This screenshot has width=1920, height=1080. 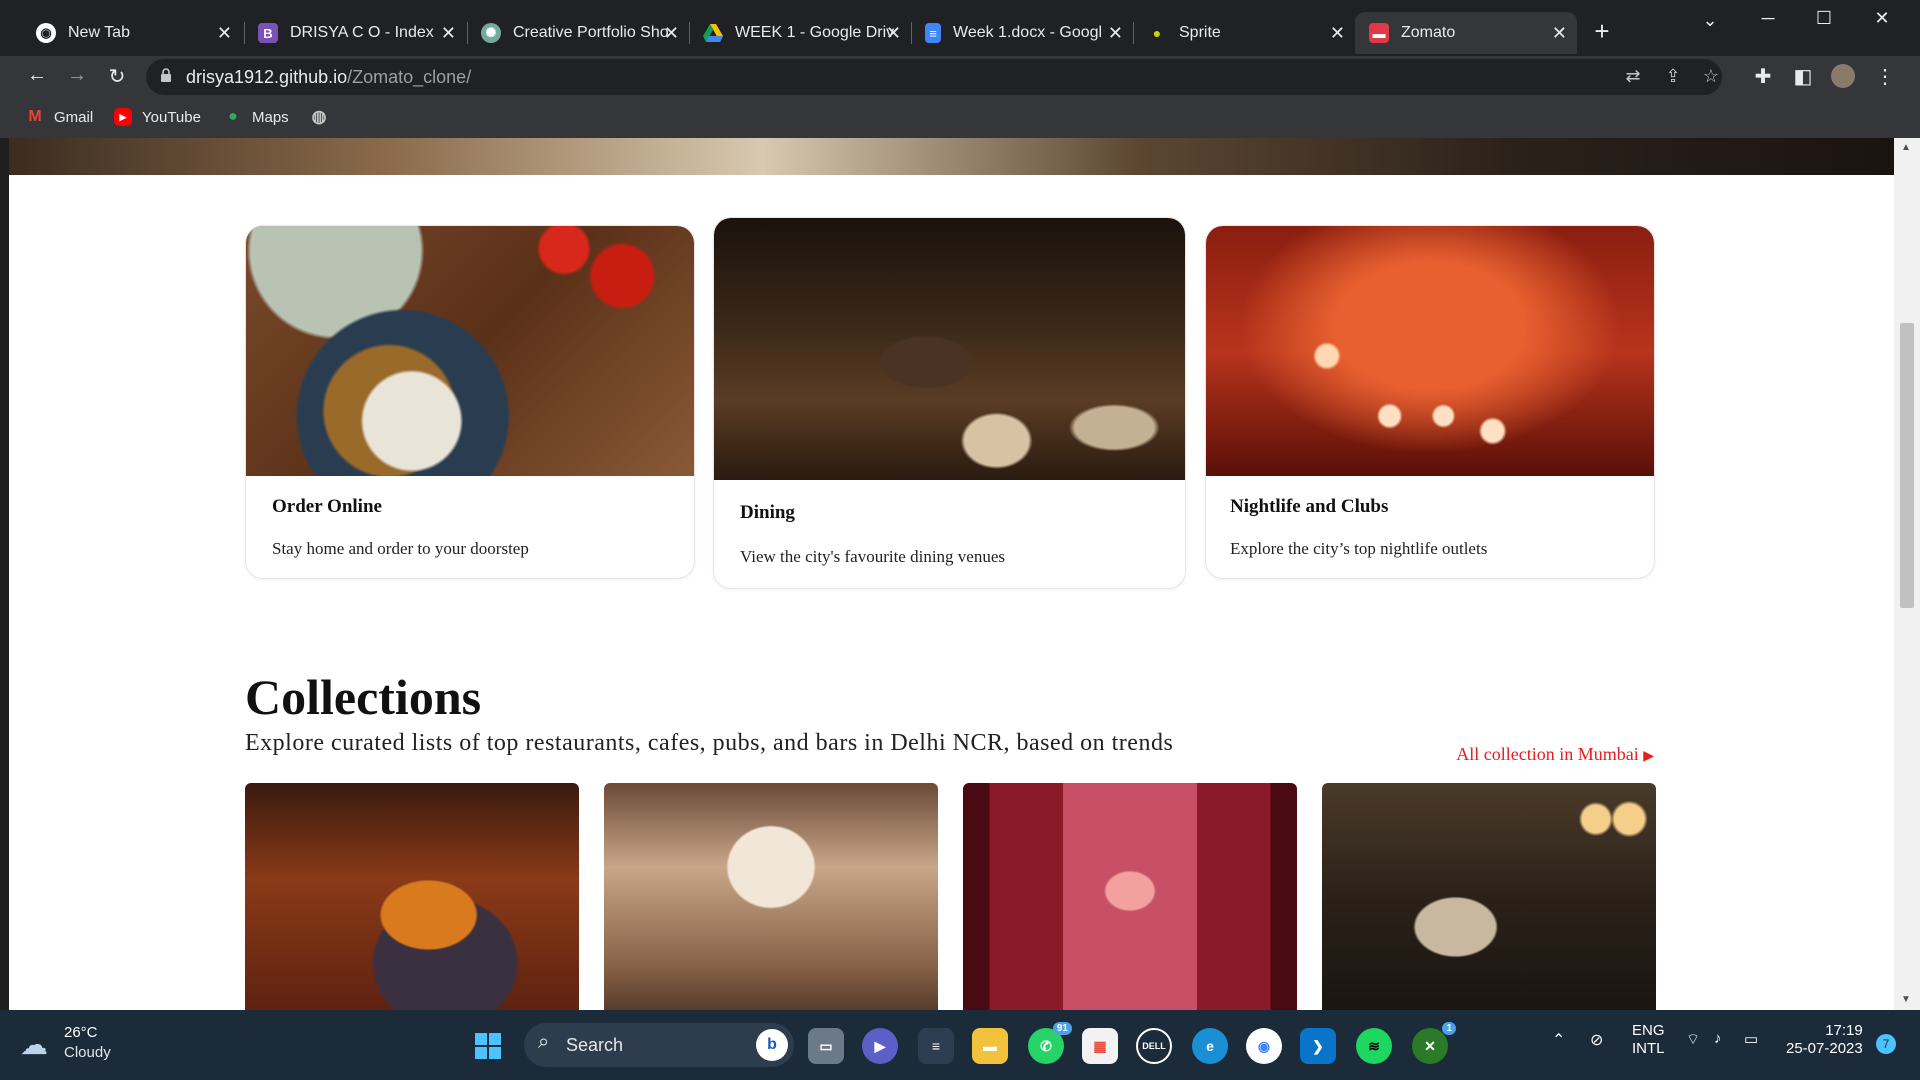 I want to click on app-icon: ≡, so click(x=936, y=1046).